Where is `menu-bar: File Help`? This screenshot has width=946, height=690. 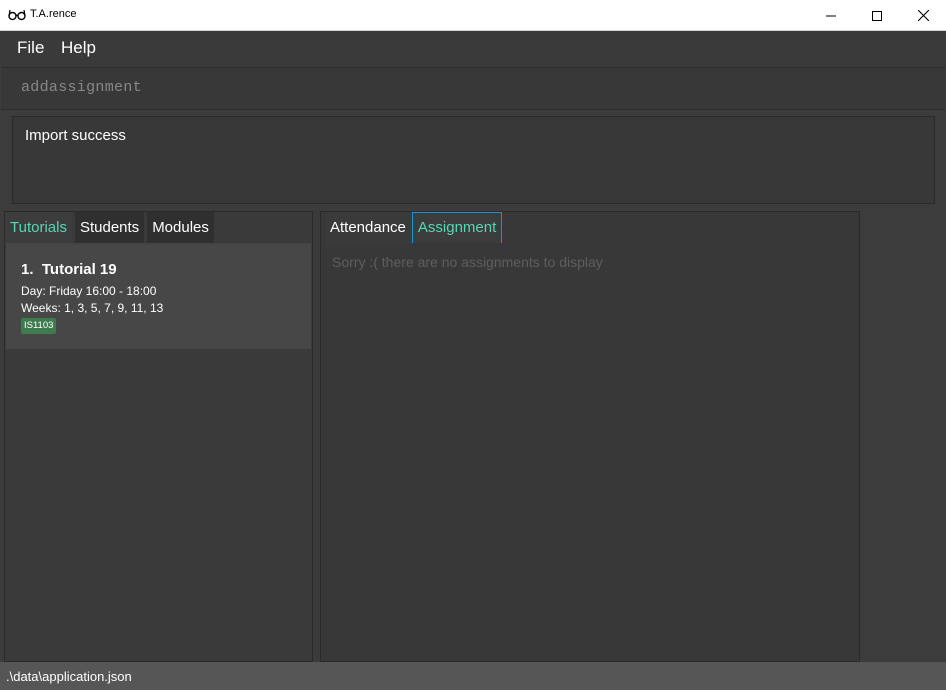 menu-bar: File Help is located at coordinates (473, 49).